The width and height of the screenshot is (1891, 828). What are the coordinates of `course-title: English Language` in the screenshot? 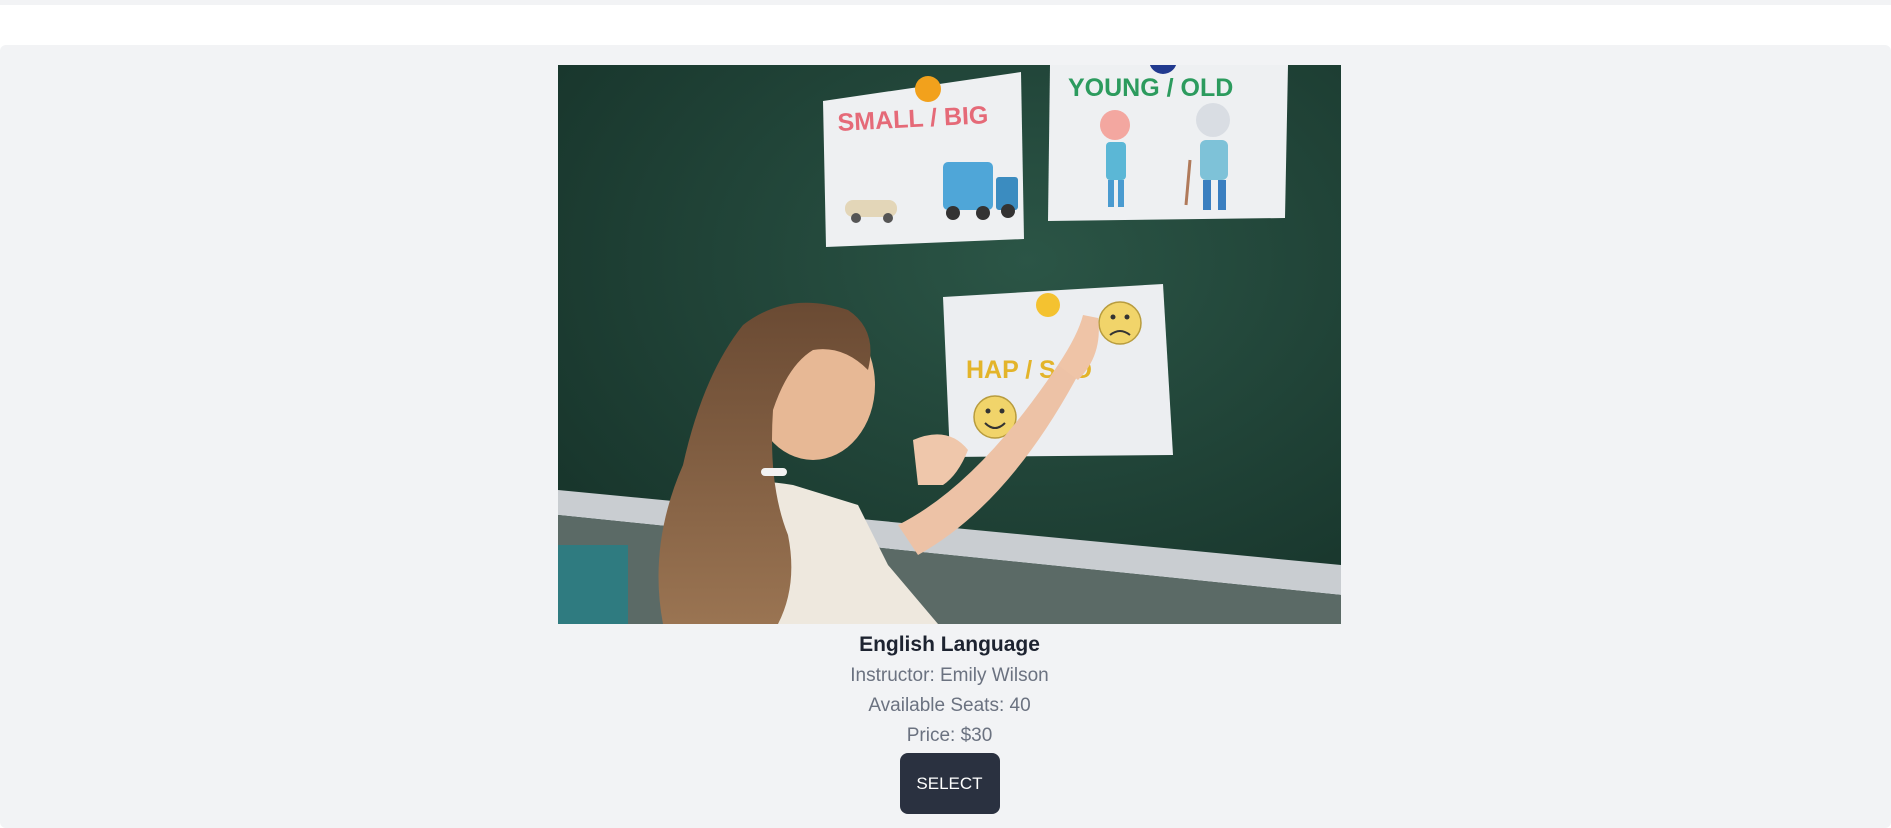 It's located at (949, 644).